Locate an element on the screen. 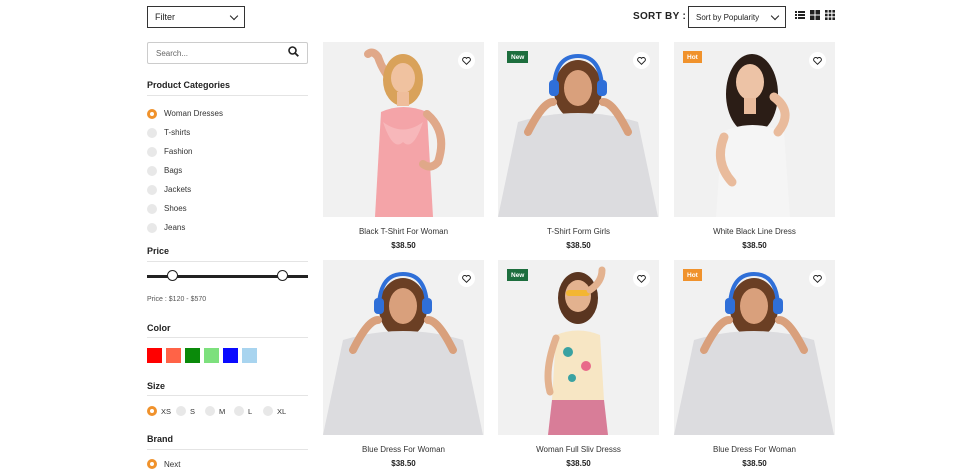 This screenshot has width=980, height=471. category-option: Bags is located at coordinates (185, 170).